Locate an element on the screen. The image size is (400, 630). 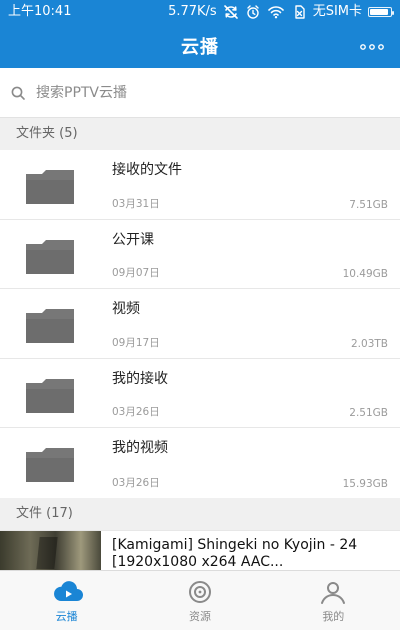
nav-label: 我的 is located at coordinates (333, 616).